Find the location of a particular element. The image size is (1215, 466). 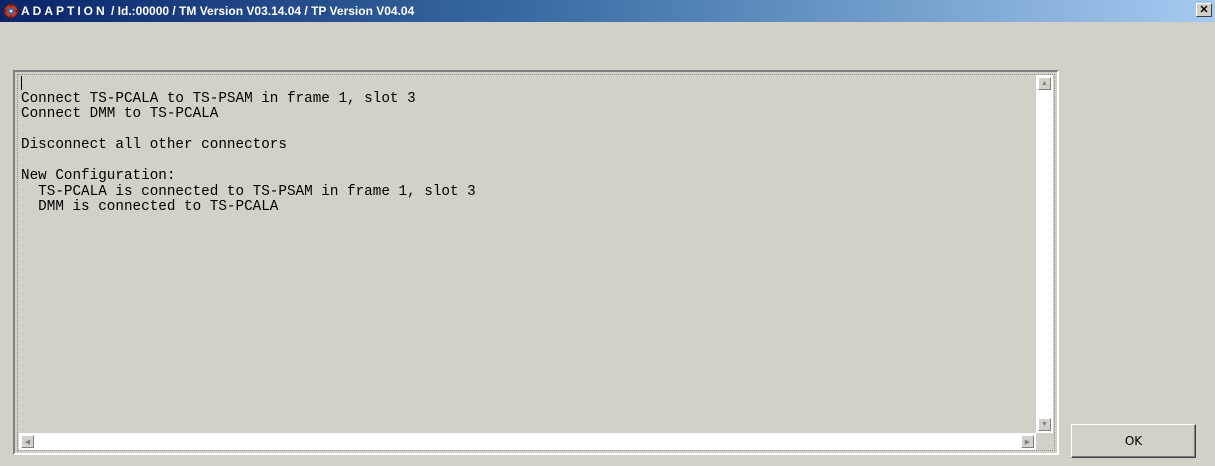

scroll-down-button: ▼ is located at coordinates (1044, 424).